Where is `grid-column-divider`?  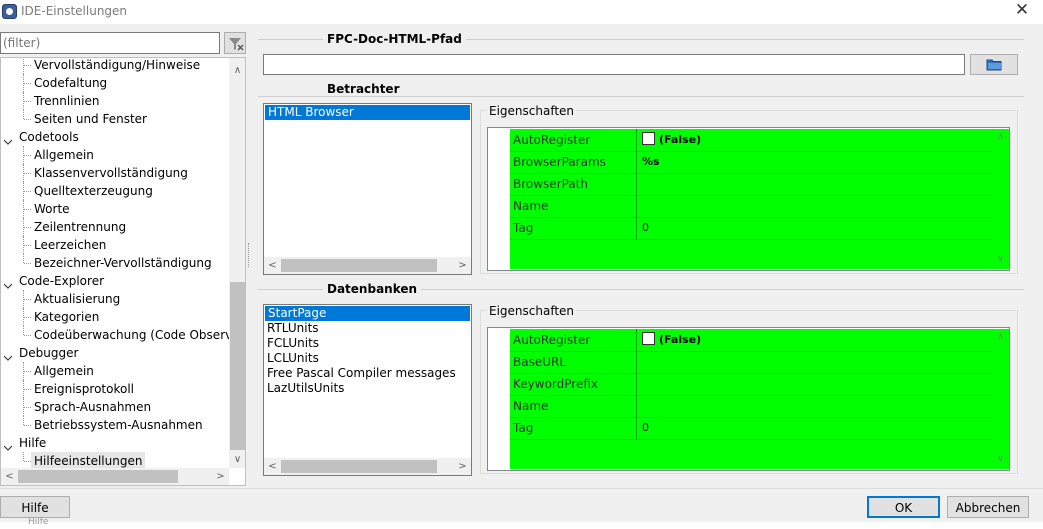
grid-column-divider is located at coordinates (636, 384).